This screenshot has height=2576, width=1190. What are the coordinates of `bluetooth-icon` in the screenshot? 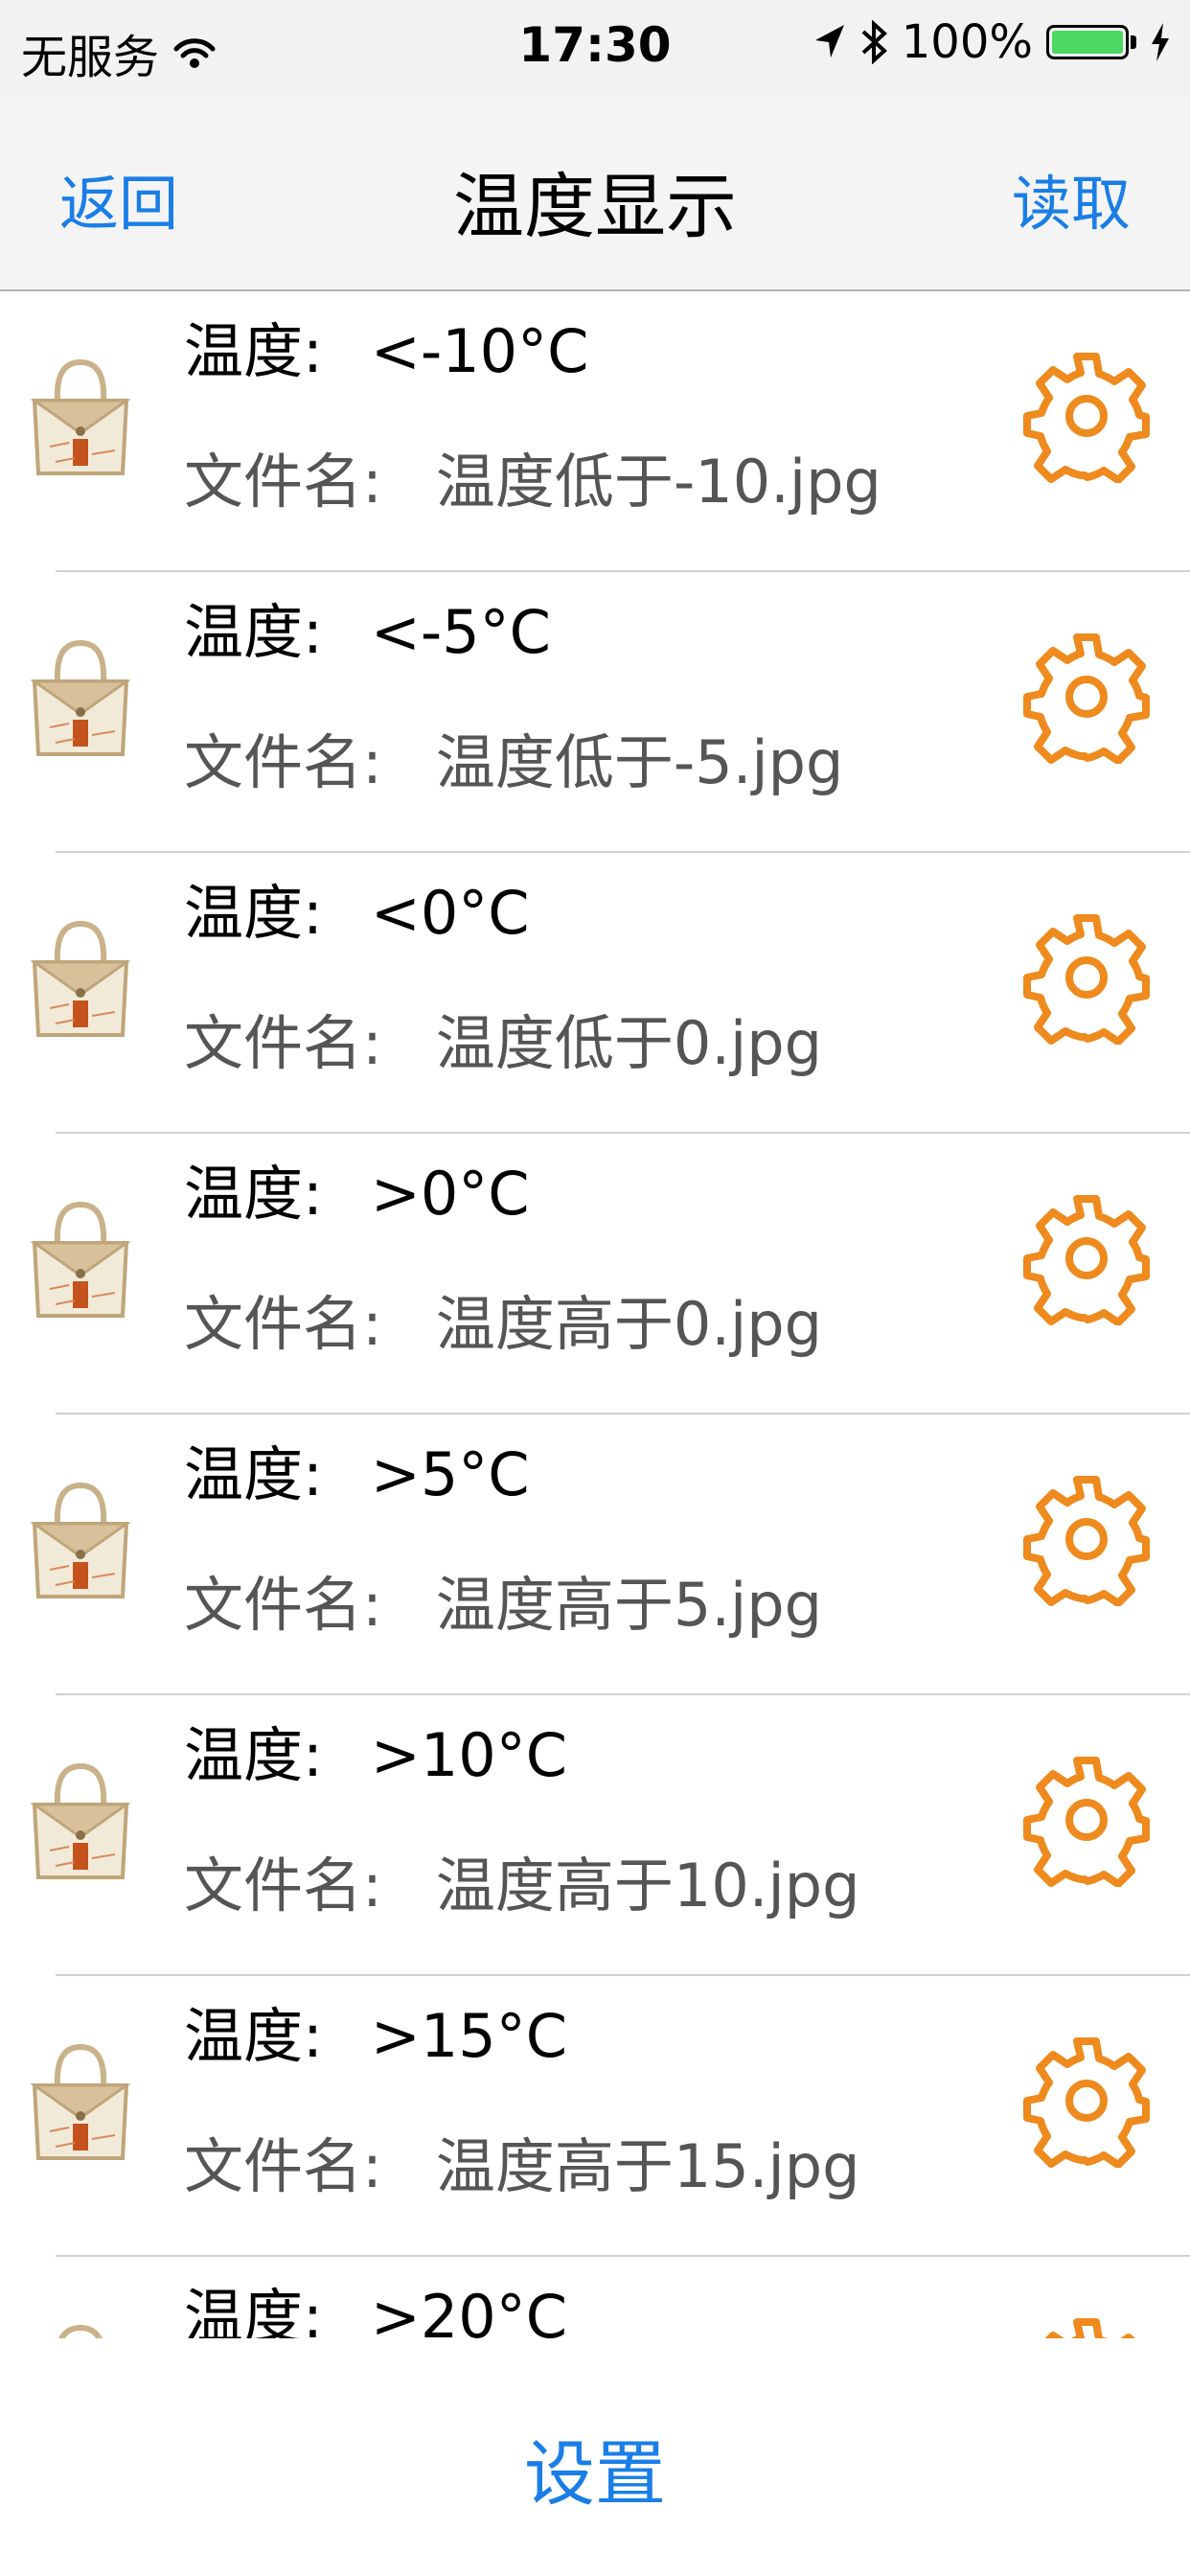 It's located at (874, 42).